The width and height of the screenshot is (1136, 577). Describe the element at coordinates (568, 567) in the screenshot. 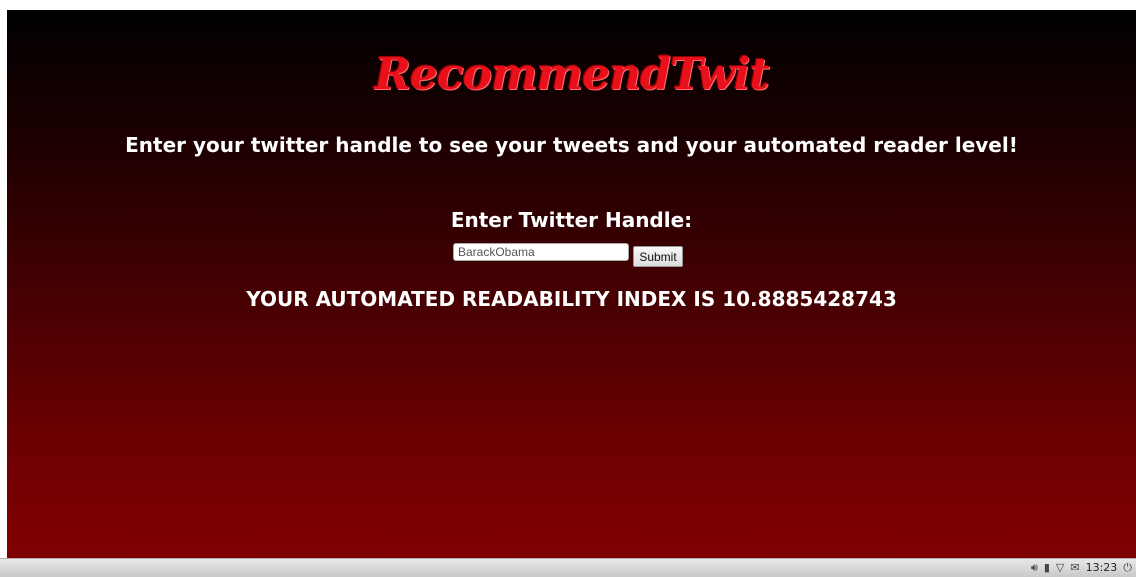

I see `system-taskbar: 🔊︎ ▮ ▽ ✉︎ 13:23 ⏻` at that location.